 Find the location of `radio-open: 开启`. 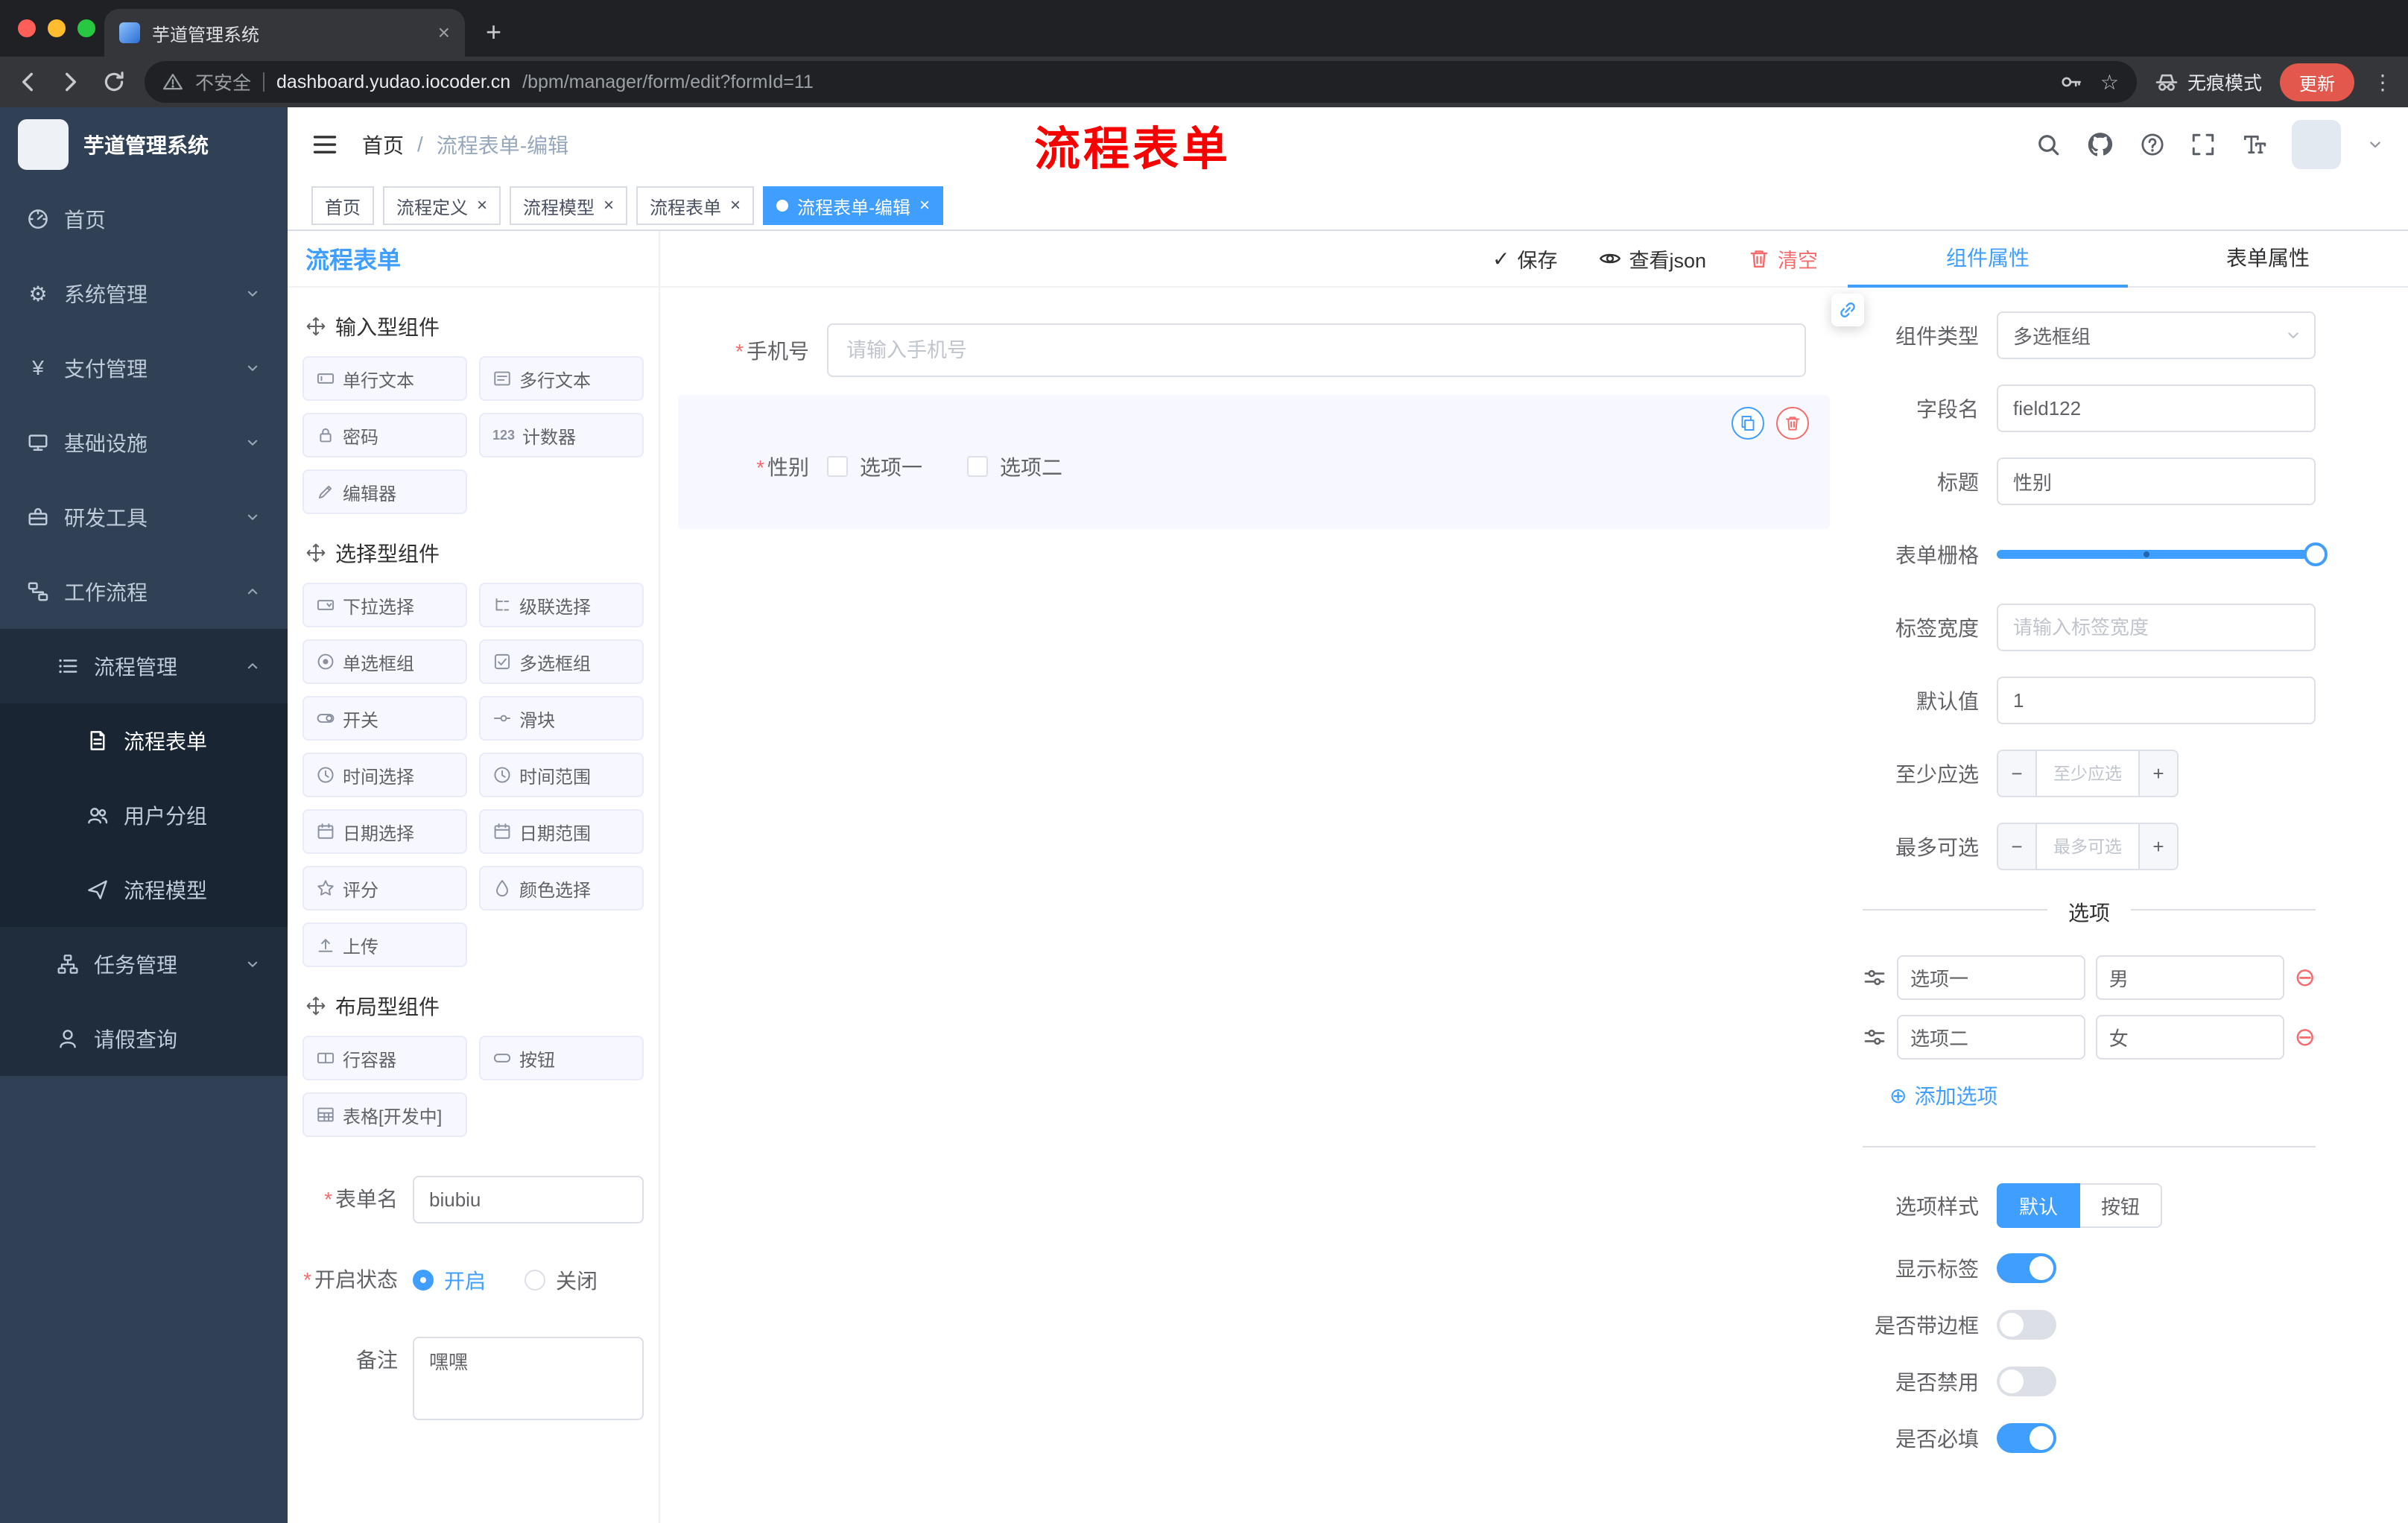

radio-open: 开启 is located at coordinates (449, 1280).